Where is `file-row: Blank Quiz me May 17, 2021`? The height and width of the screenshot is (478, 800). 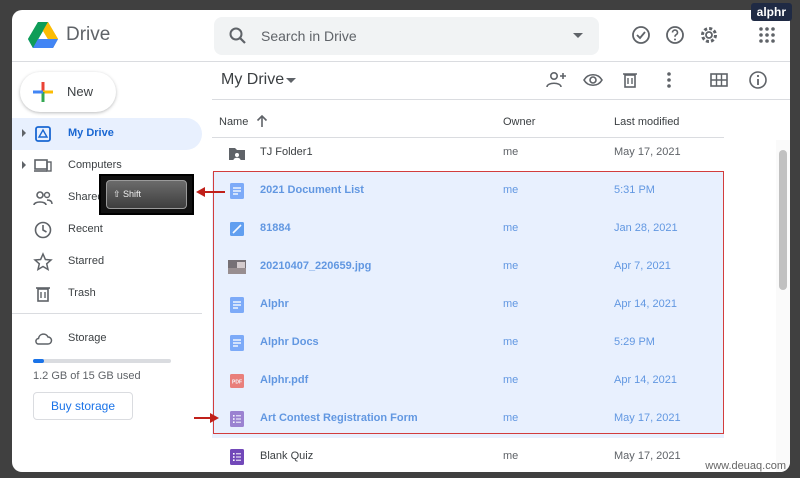
file-row: Blank Quiz me May 17, 2021 is located at coordinates (468, 455).